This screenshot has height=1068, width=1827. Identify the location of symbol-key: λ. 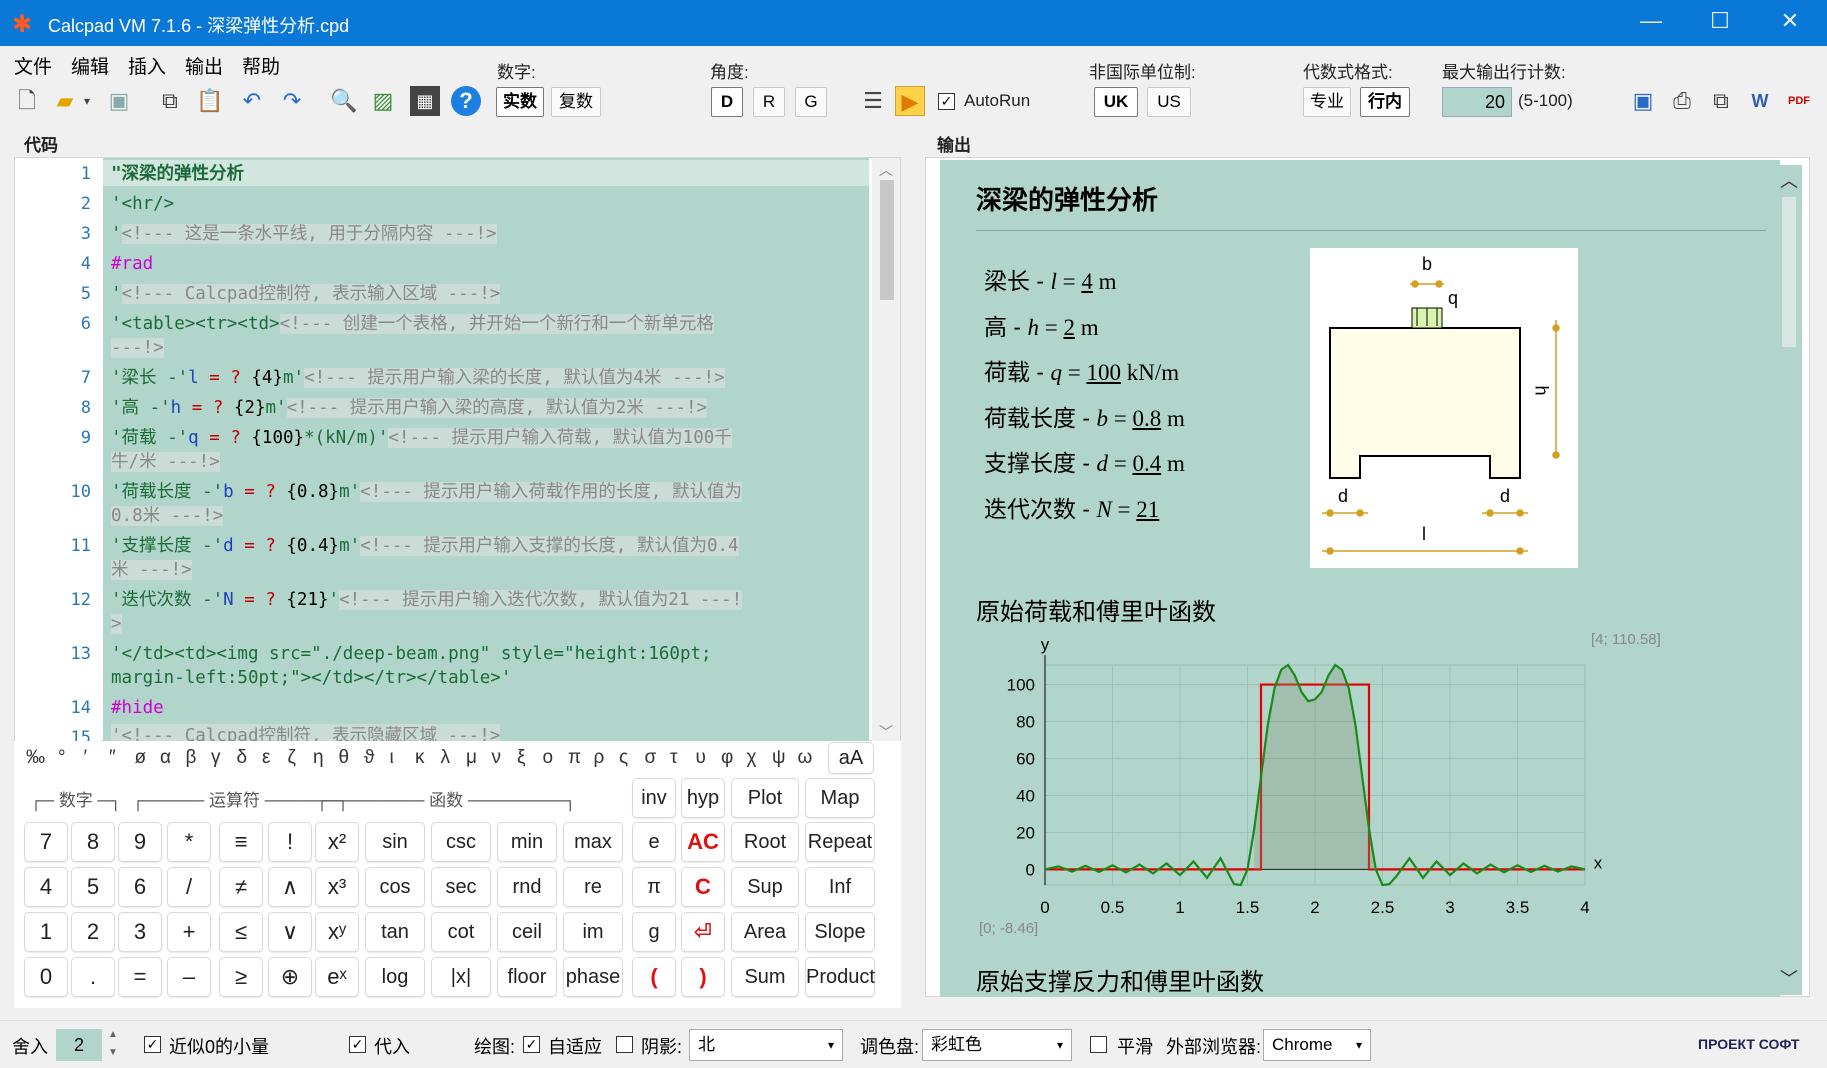
(446, 758).